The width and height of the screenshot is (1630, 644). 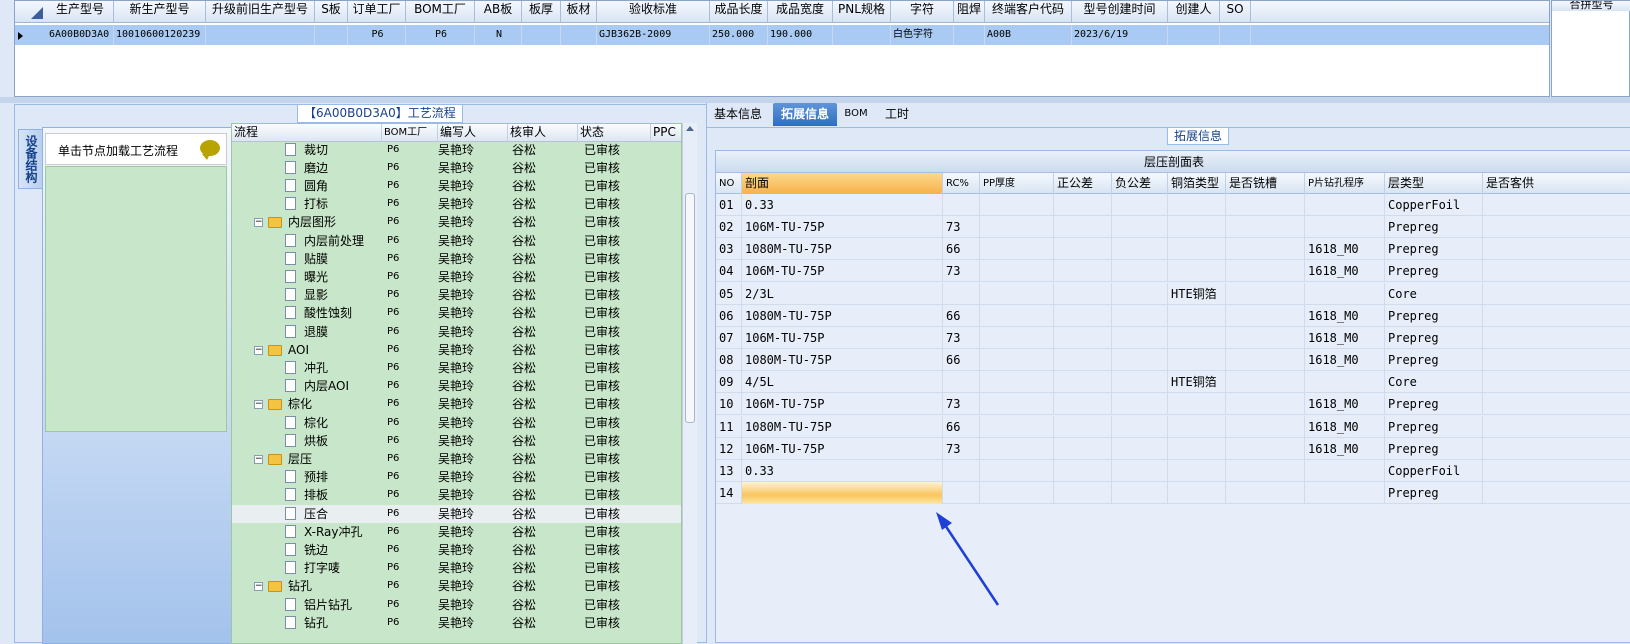 What do you see at coordinates (961, 404) in the screenshot?
I see `stackup-cell: 73` at bounding box center [961, 404].